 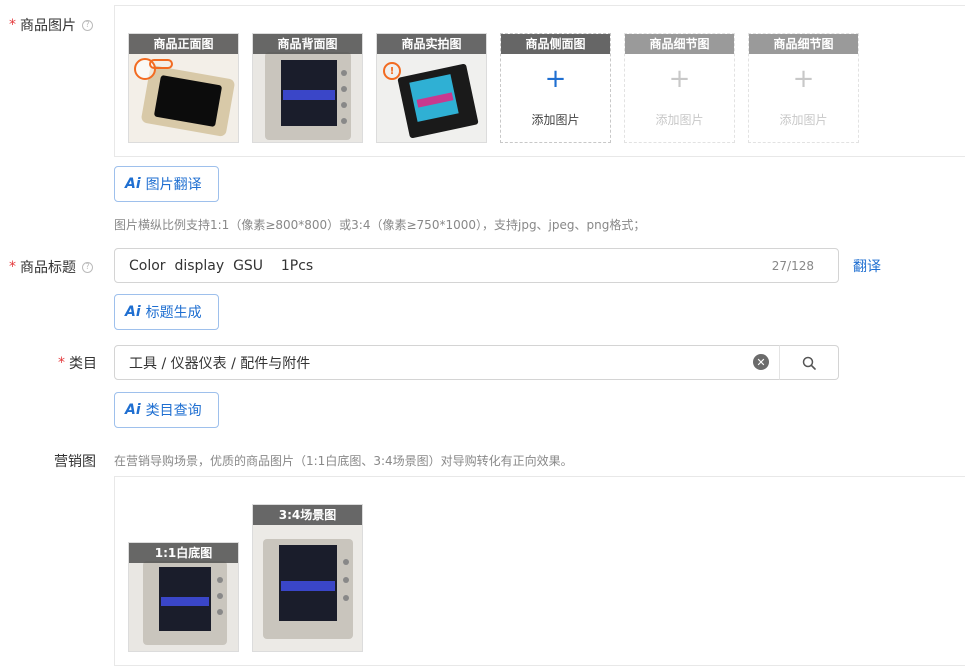 I want to click on image-slot-detail-2: 商品细节图 + 添加图片, so click(x=803, y=88).